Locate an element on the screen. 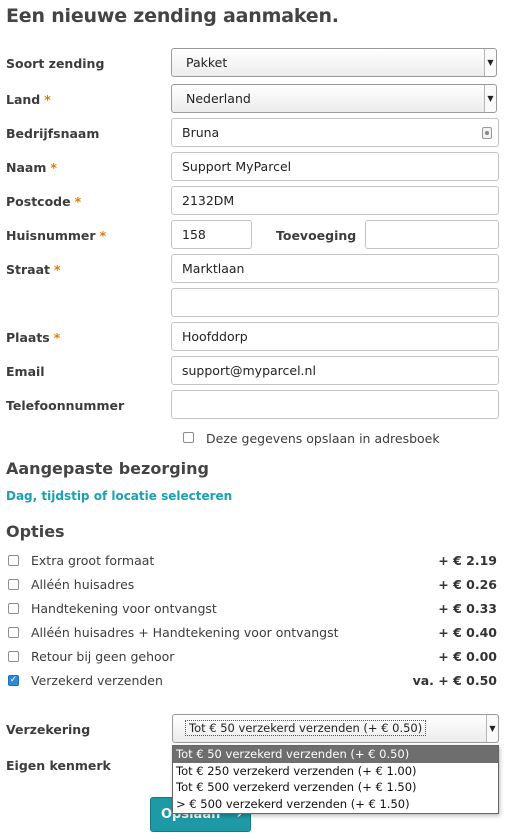 This screenshot has height=840, width=509. street-label: Straat * is located at coordinates (33, 269).